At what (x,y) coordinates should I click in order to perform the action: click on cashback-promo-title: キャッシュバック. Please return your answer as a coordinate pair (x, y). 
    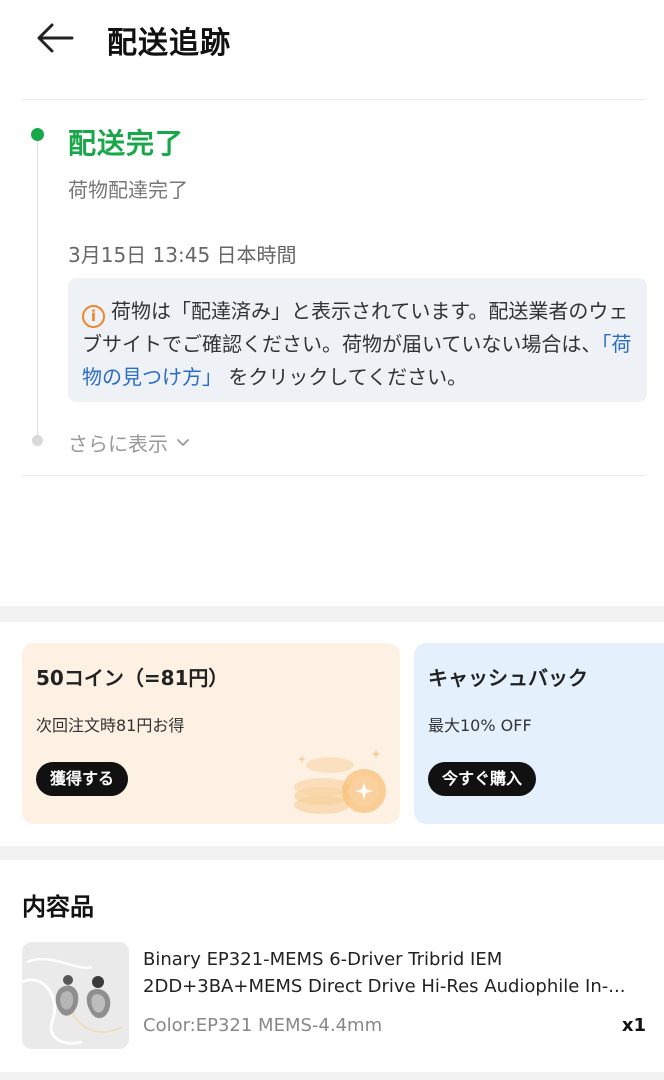
    Looking at the image, I should click on (508, 678).